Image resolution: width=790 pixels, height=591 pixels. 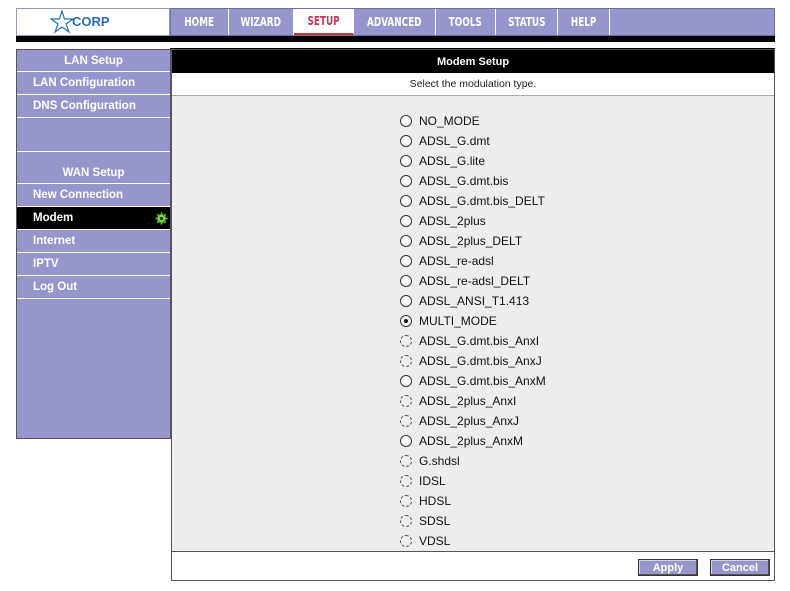 What do you see at coordinates (324, 22) in the screenshot?
I see `tab-setup: SETUP` at bounding box center [324, 22].